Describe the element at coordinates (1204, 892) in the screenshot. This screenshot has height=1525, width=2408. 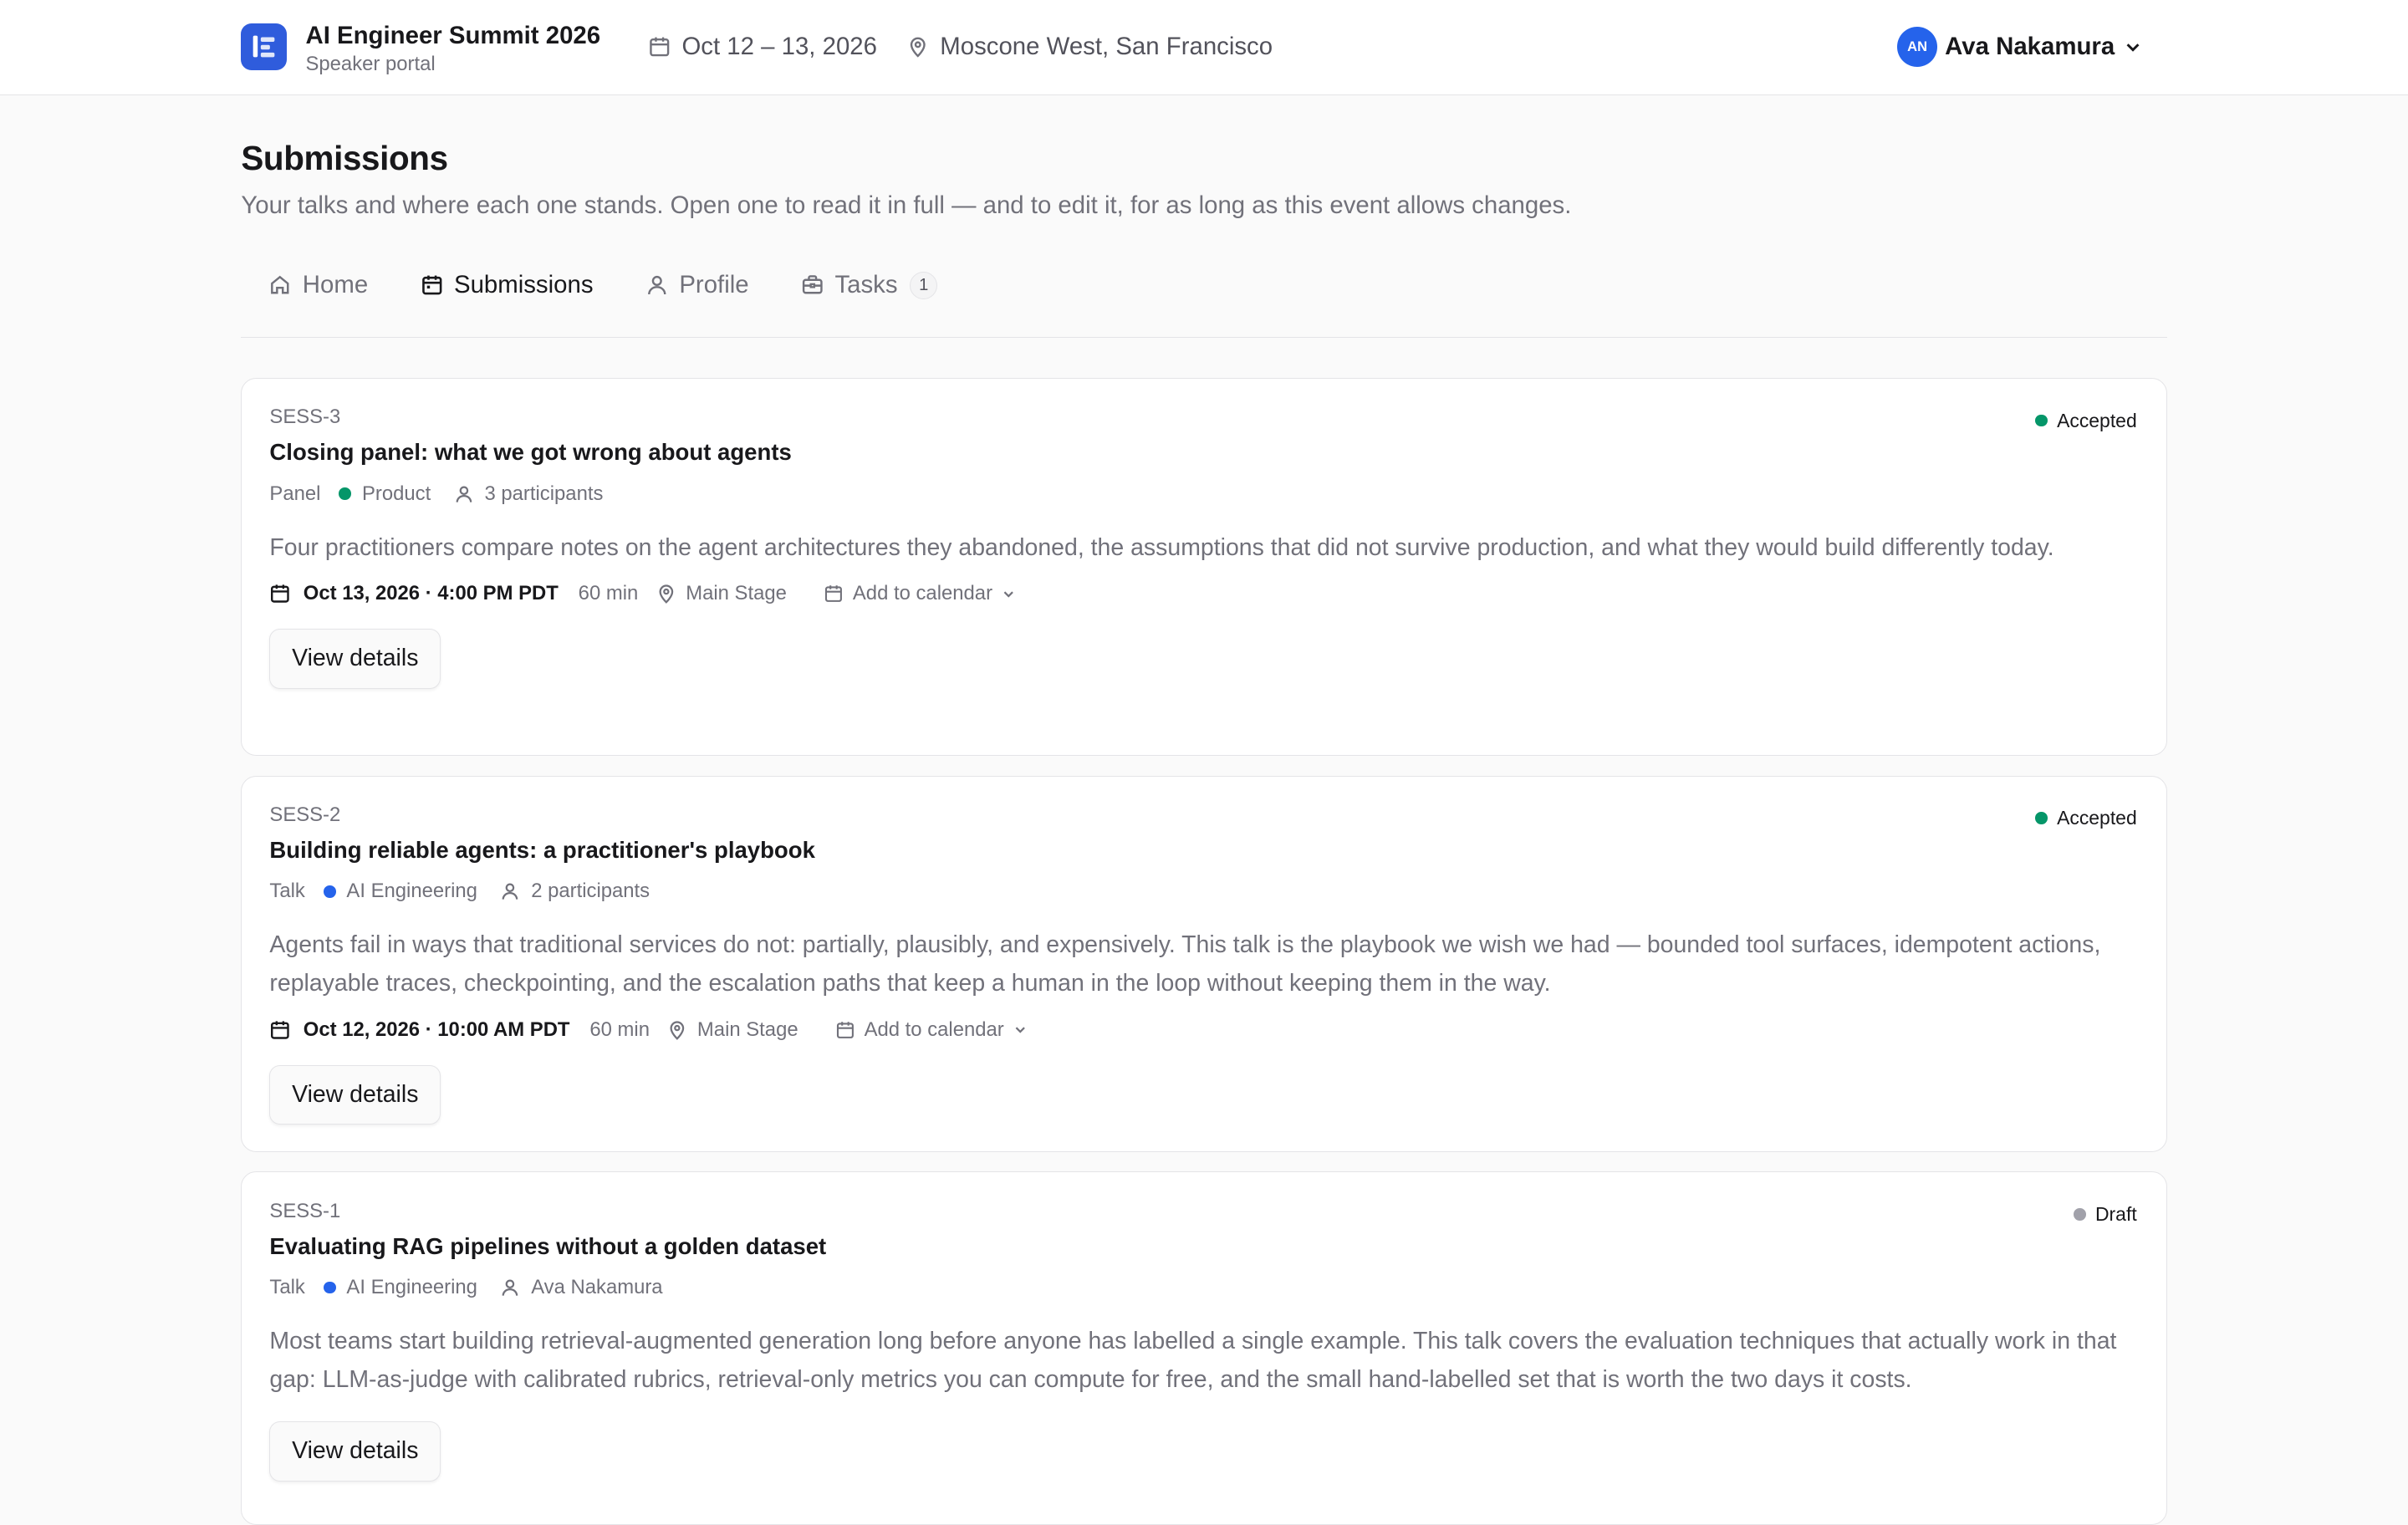
I see `session-tags: Talk AI Engineering 2 participants` at that location.